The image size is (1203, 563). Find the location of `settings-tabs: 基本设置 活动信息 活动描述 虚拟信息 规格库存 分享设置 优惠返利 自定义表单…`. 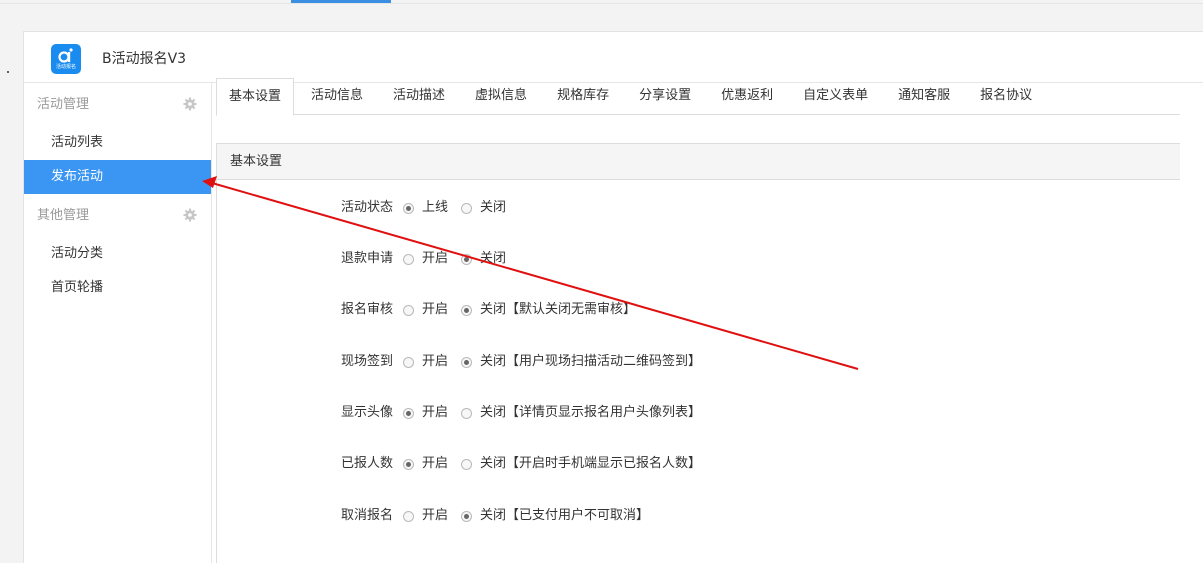

settings-tabs: 基本设置 活动信息 活动描述 虚拟信息 规格库存 分享设置 优惠返利 自定义表单… is located at coordinates (698, 97).